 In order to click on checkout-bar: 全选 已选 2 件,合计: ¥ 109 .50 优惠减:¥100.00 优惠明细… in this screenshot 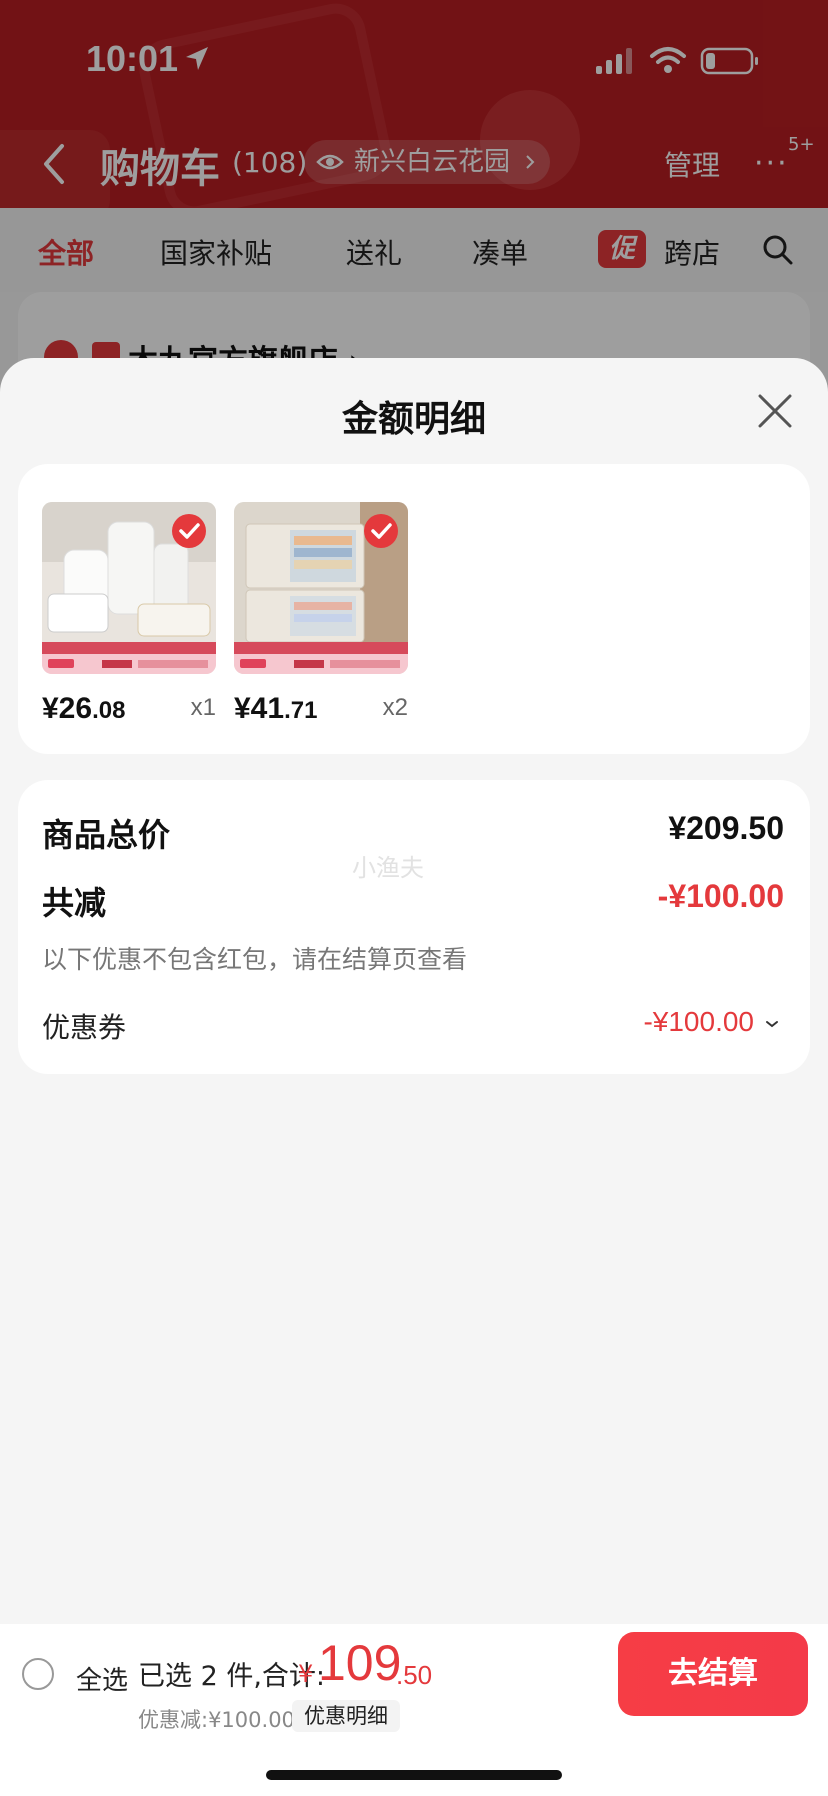, I will do `click(414, 1710)`.